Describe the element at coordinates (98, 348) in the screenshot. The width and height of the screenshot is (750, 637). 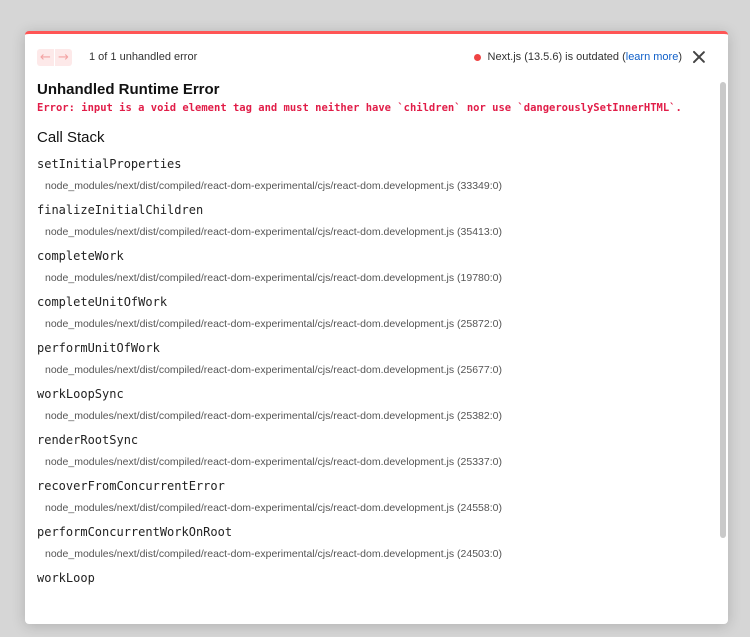
I see `frame-function-name: performUnitOfWork` at that location.